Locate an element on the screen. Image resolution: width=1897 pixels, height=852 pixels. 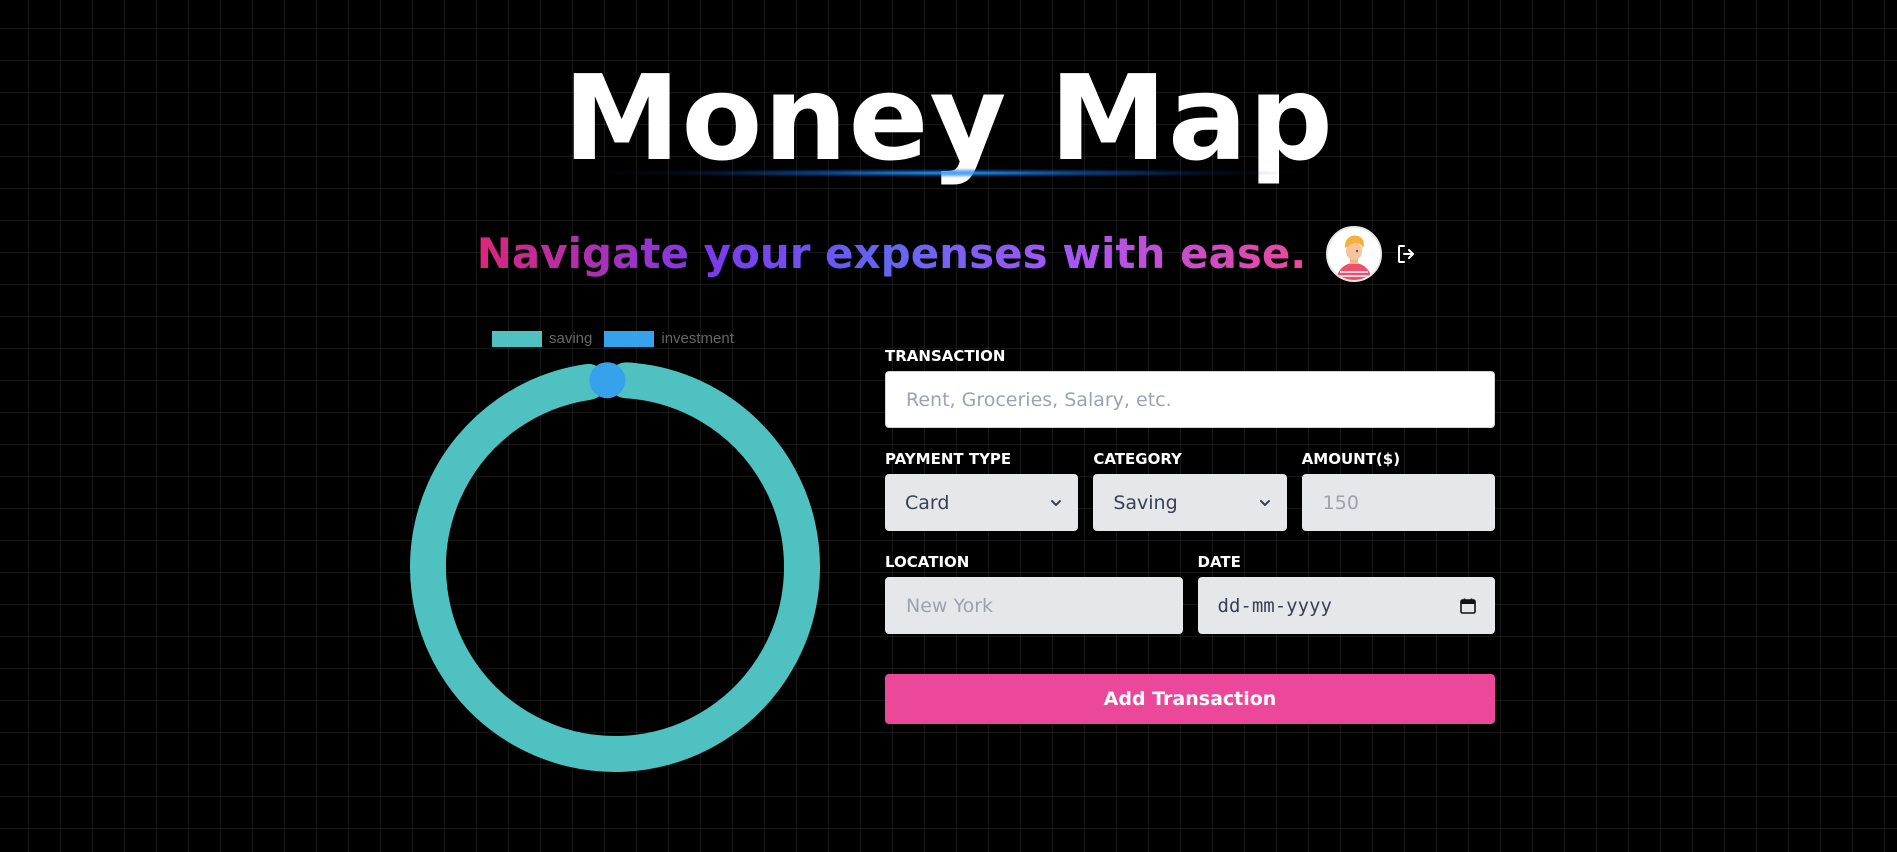
transaction-input is located at coordinates (1190, 399).